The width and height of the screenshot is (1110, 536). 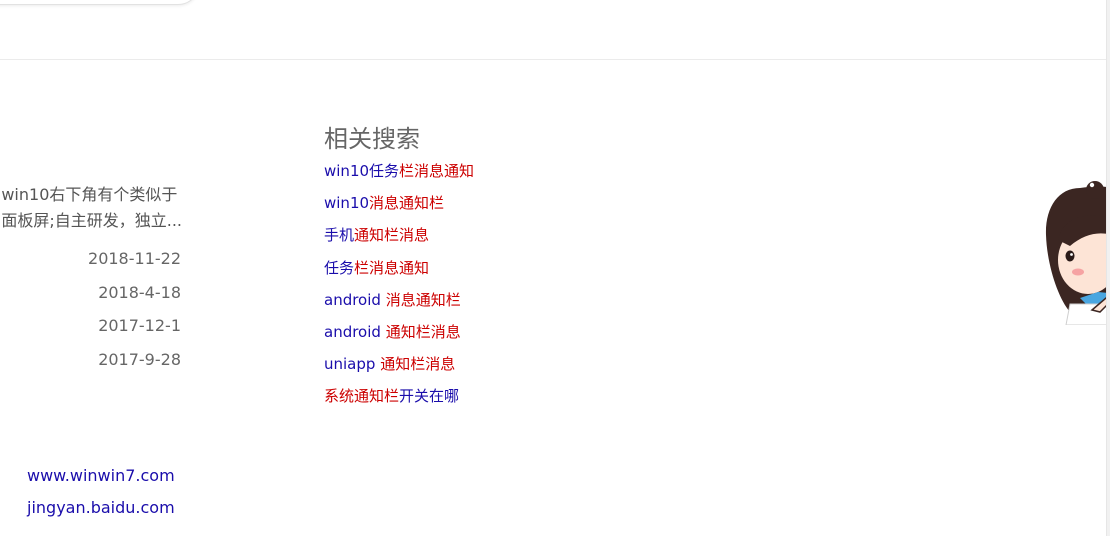 I want to click on related-search-link: android 消息通知栏, so click(x=399, y=305).